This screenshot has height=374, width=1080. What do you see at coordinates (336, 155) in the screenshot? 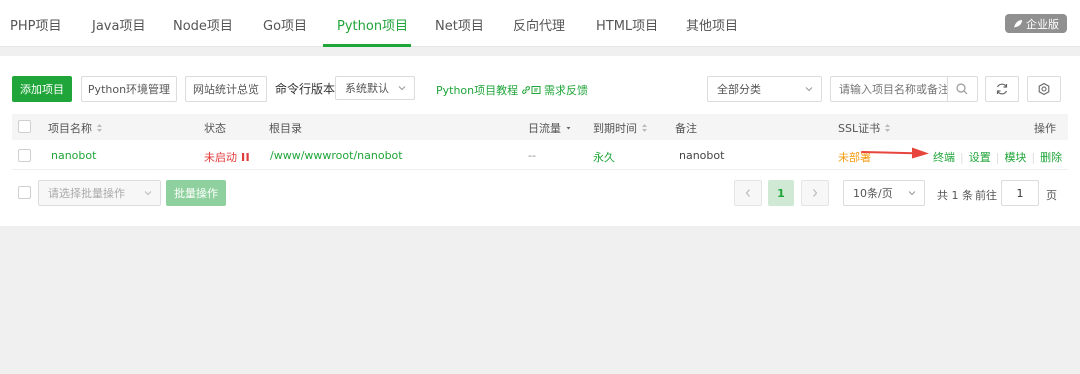
I see `root-dir-link: /www/wwwroot/nanobot` at bounding box center [336, 155].